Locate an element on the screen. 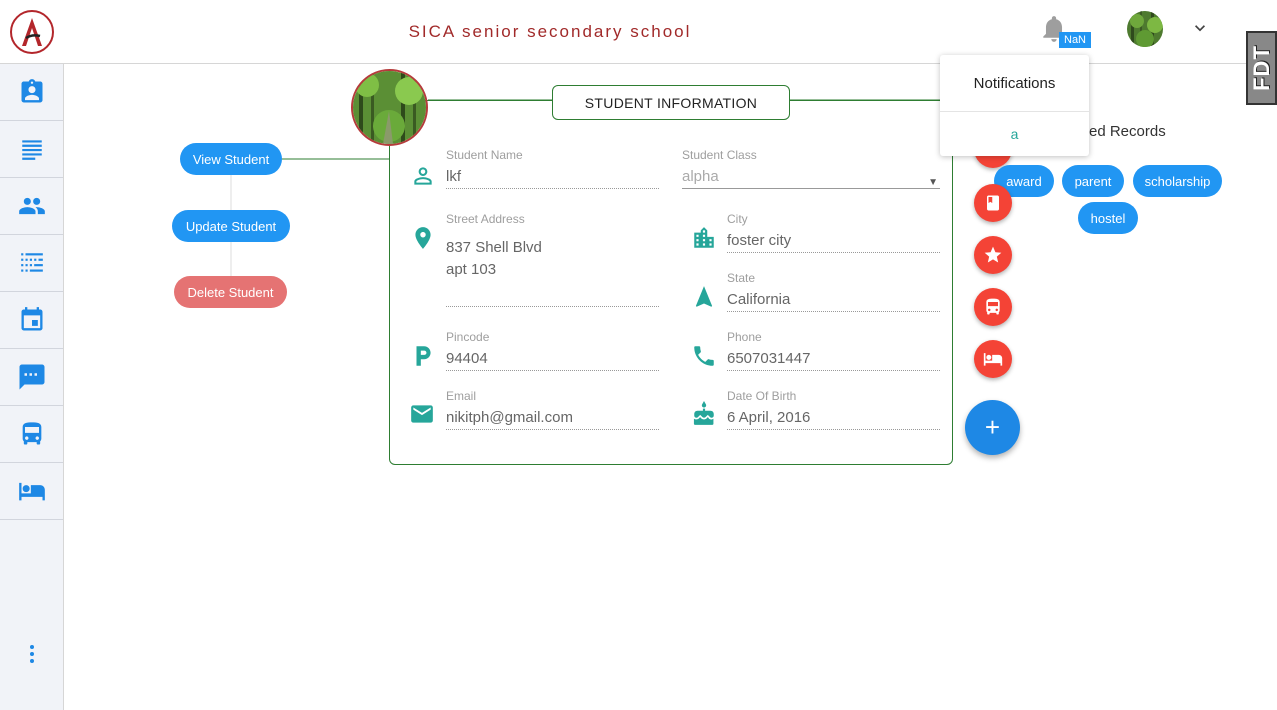 The height and width of the screenshot is (710, 1277). pincode-field: Pincode 94404 is located at coordinates (552, 350).